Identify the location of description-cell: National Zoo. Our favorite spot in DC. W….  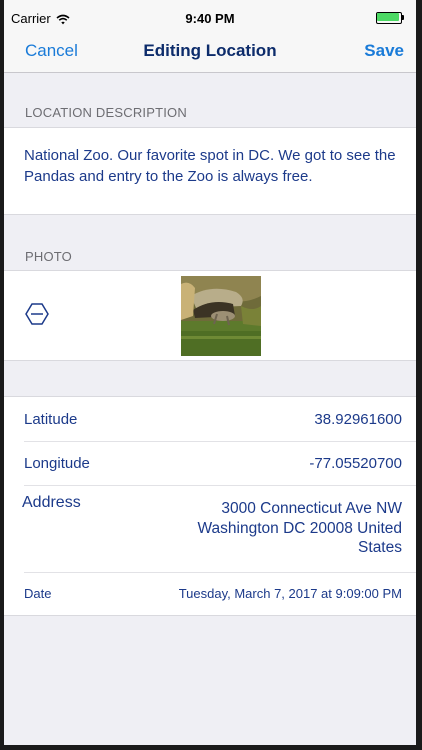
(210, 171).